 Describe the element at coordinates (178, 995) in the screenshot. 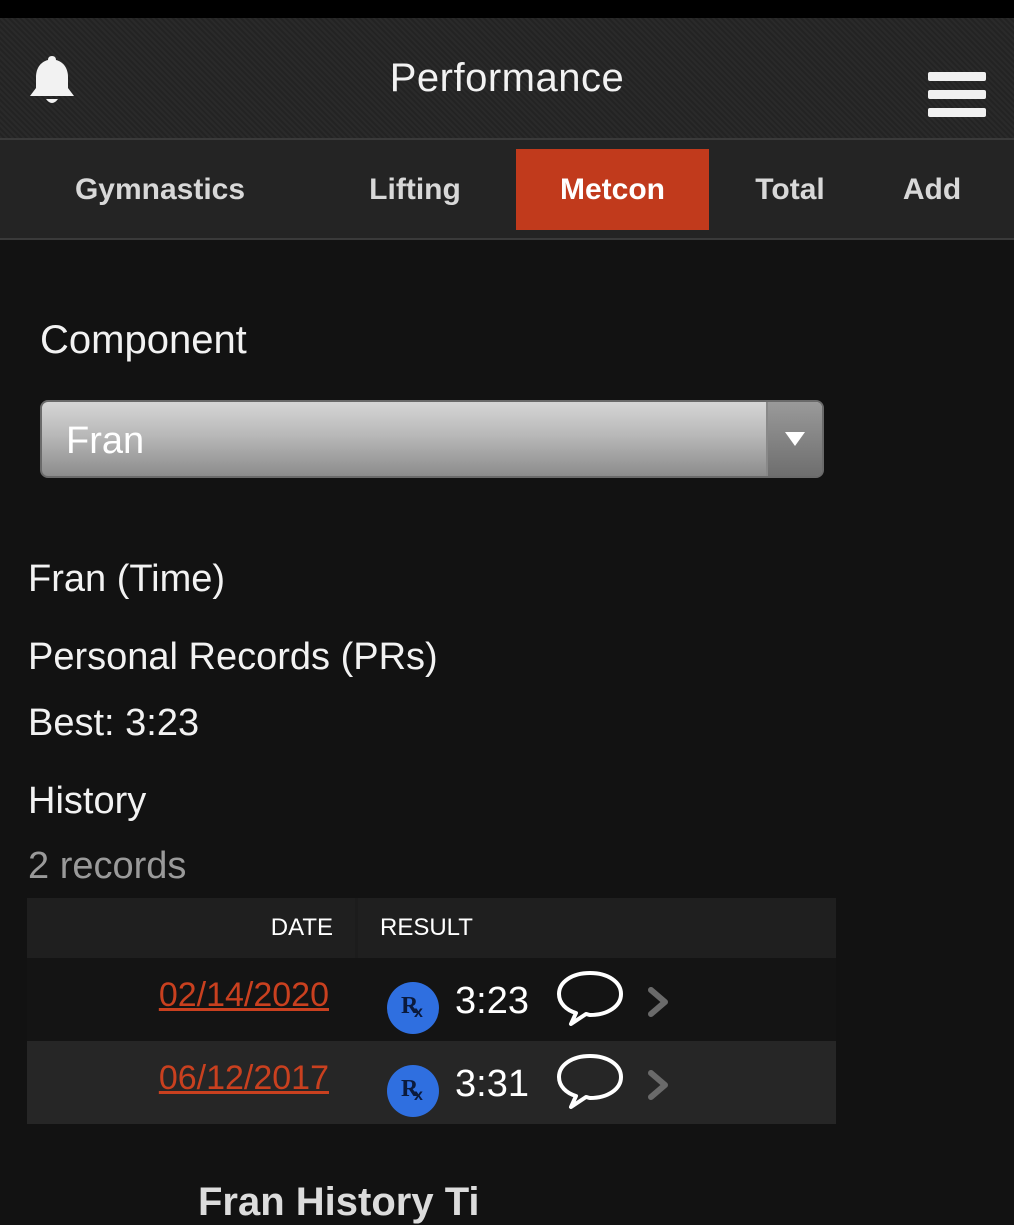

I see `date-link: 02/14/2020` at that location.